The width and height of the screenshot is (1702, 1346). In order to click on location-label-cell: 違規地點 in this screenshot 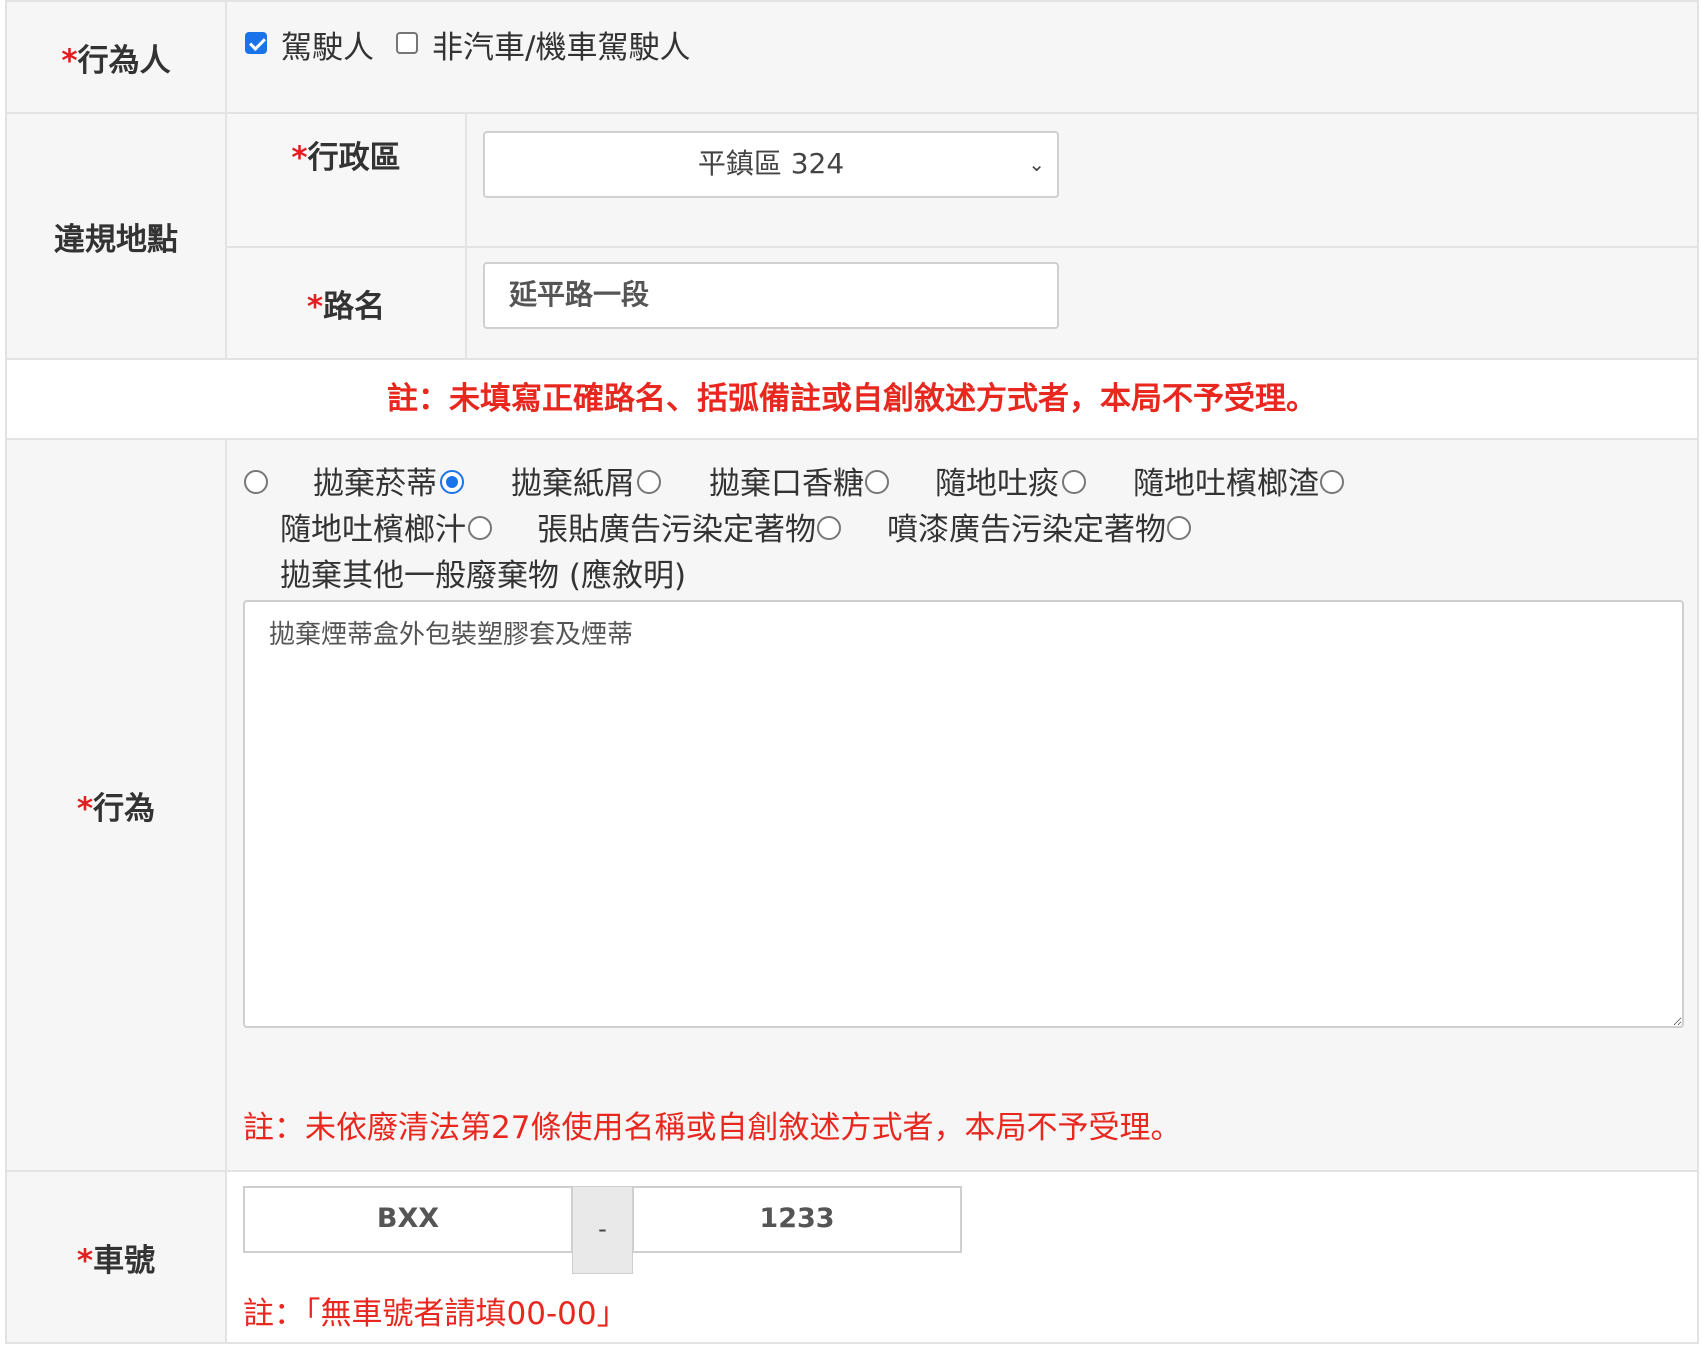, I will do `click(116, 236)`.